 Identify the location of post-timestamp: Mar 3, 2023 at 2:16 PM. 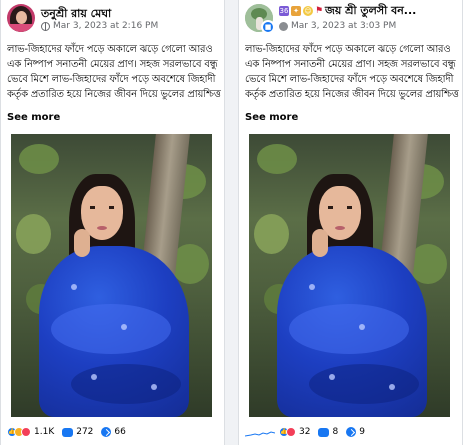
(105, 26).